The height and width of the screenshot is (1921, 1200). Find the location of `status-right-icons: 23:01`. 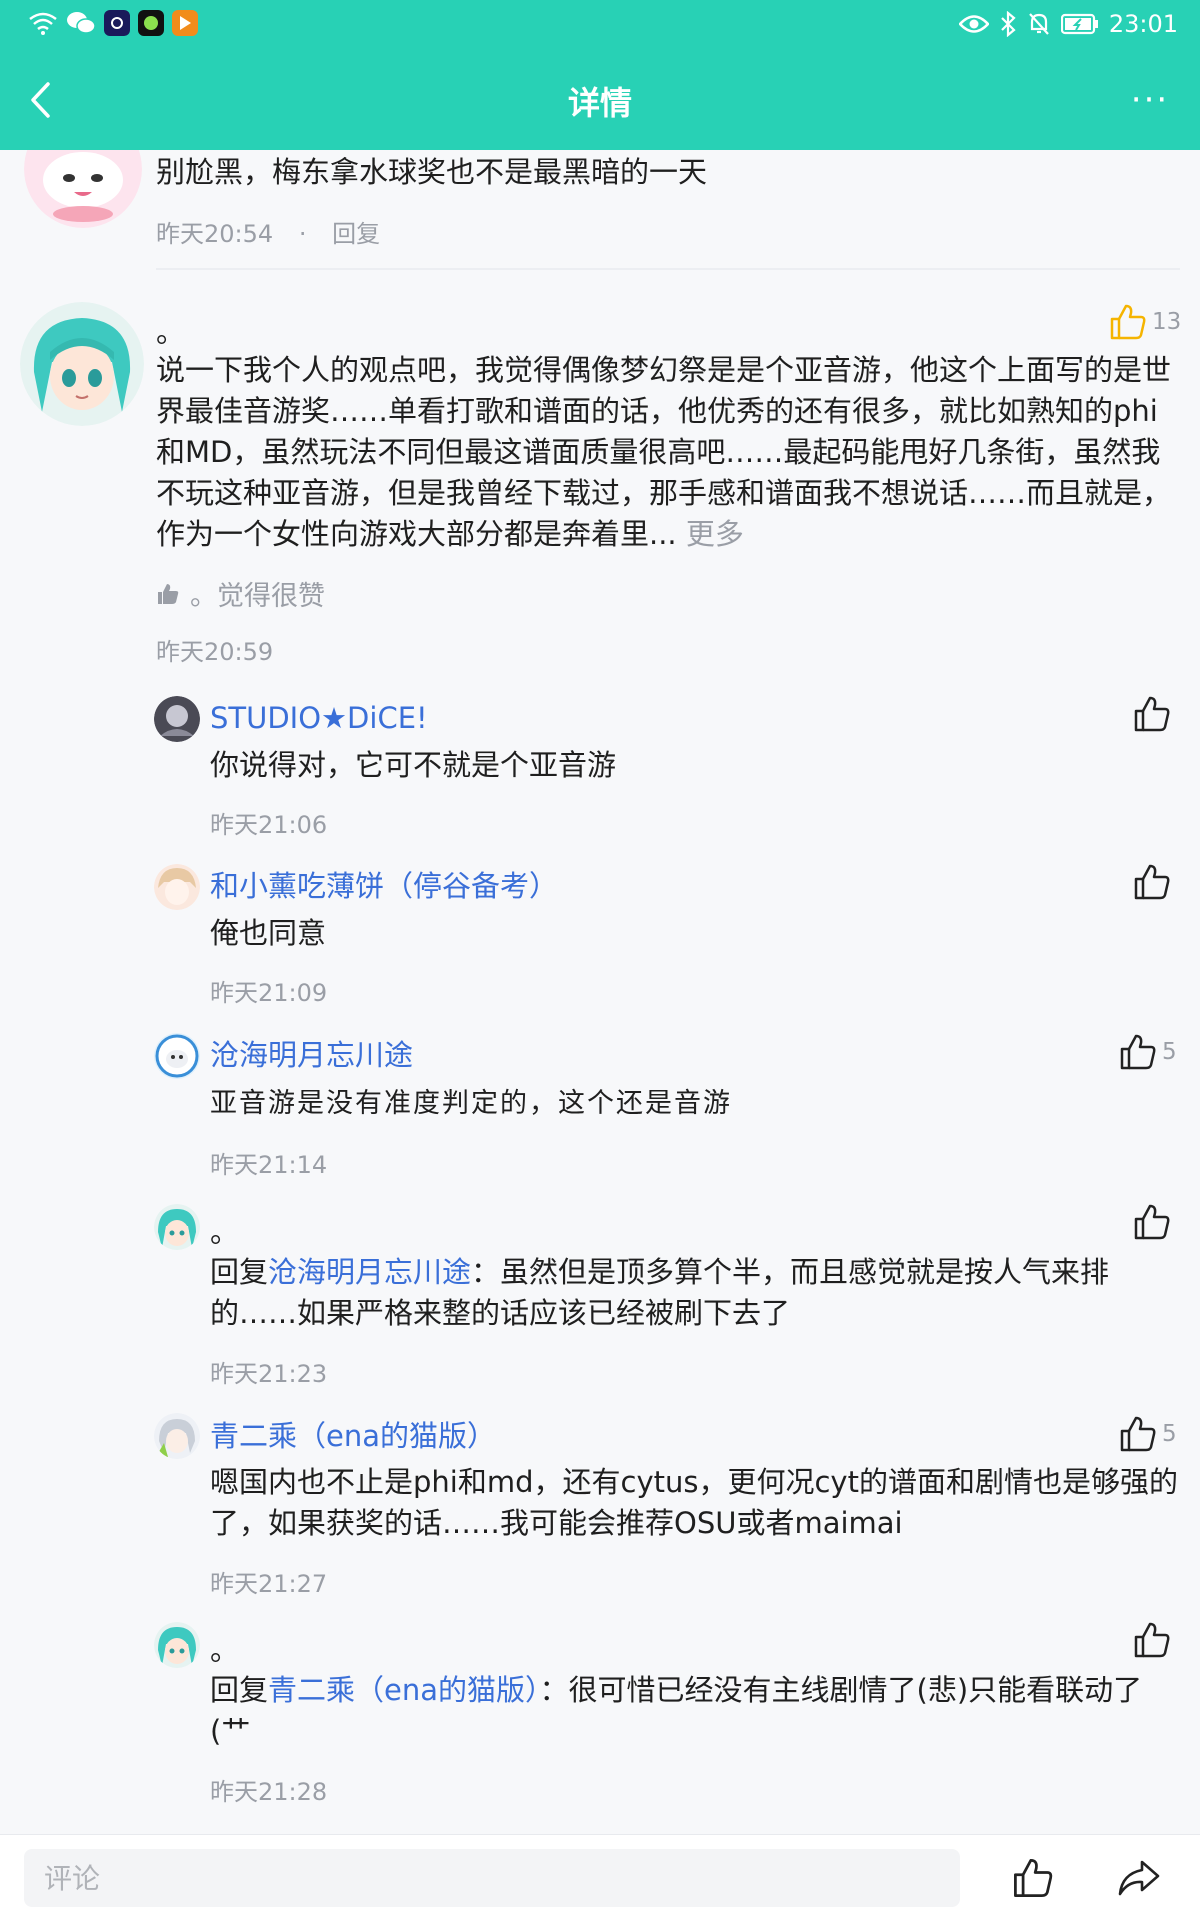

status-right-icons: 23:01 is located at coordinates (1068, 24).